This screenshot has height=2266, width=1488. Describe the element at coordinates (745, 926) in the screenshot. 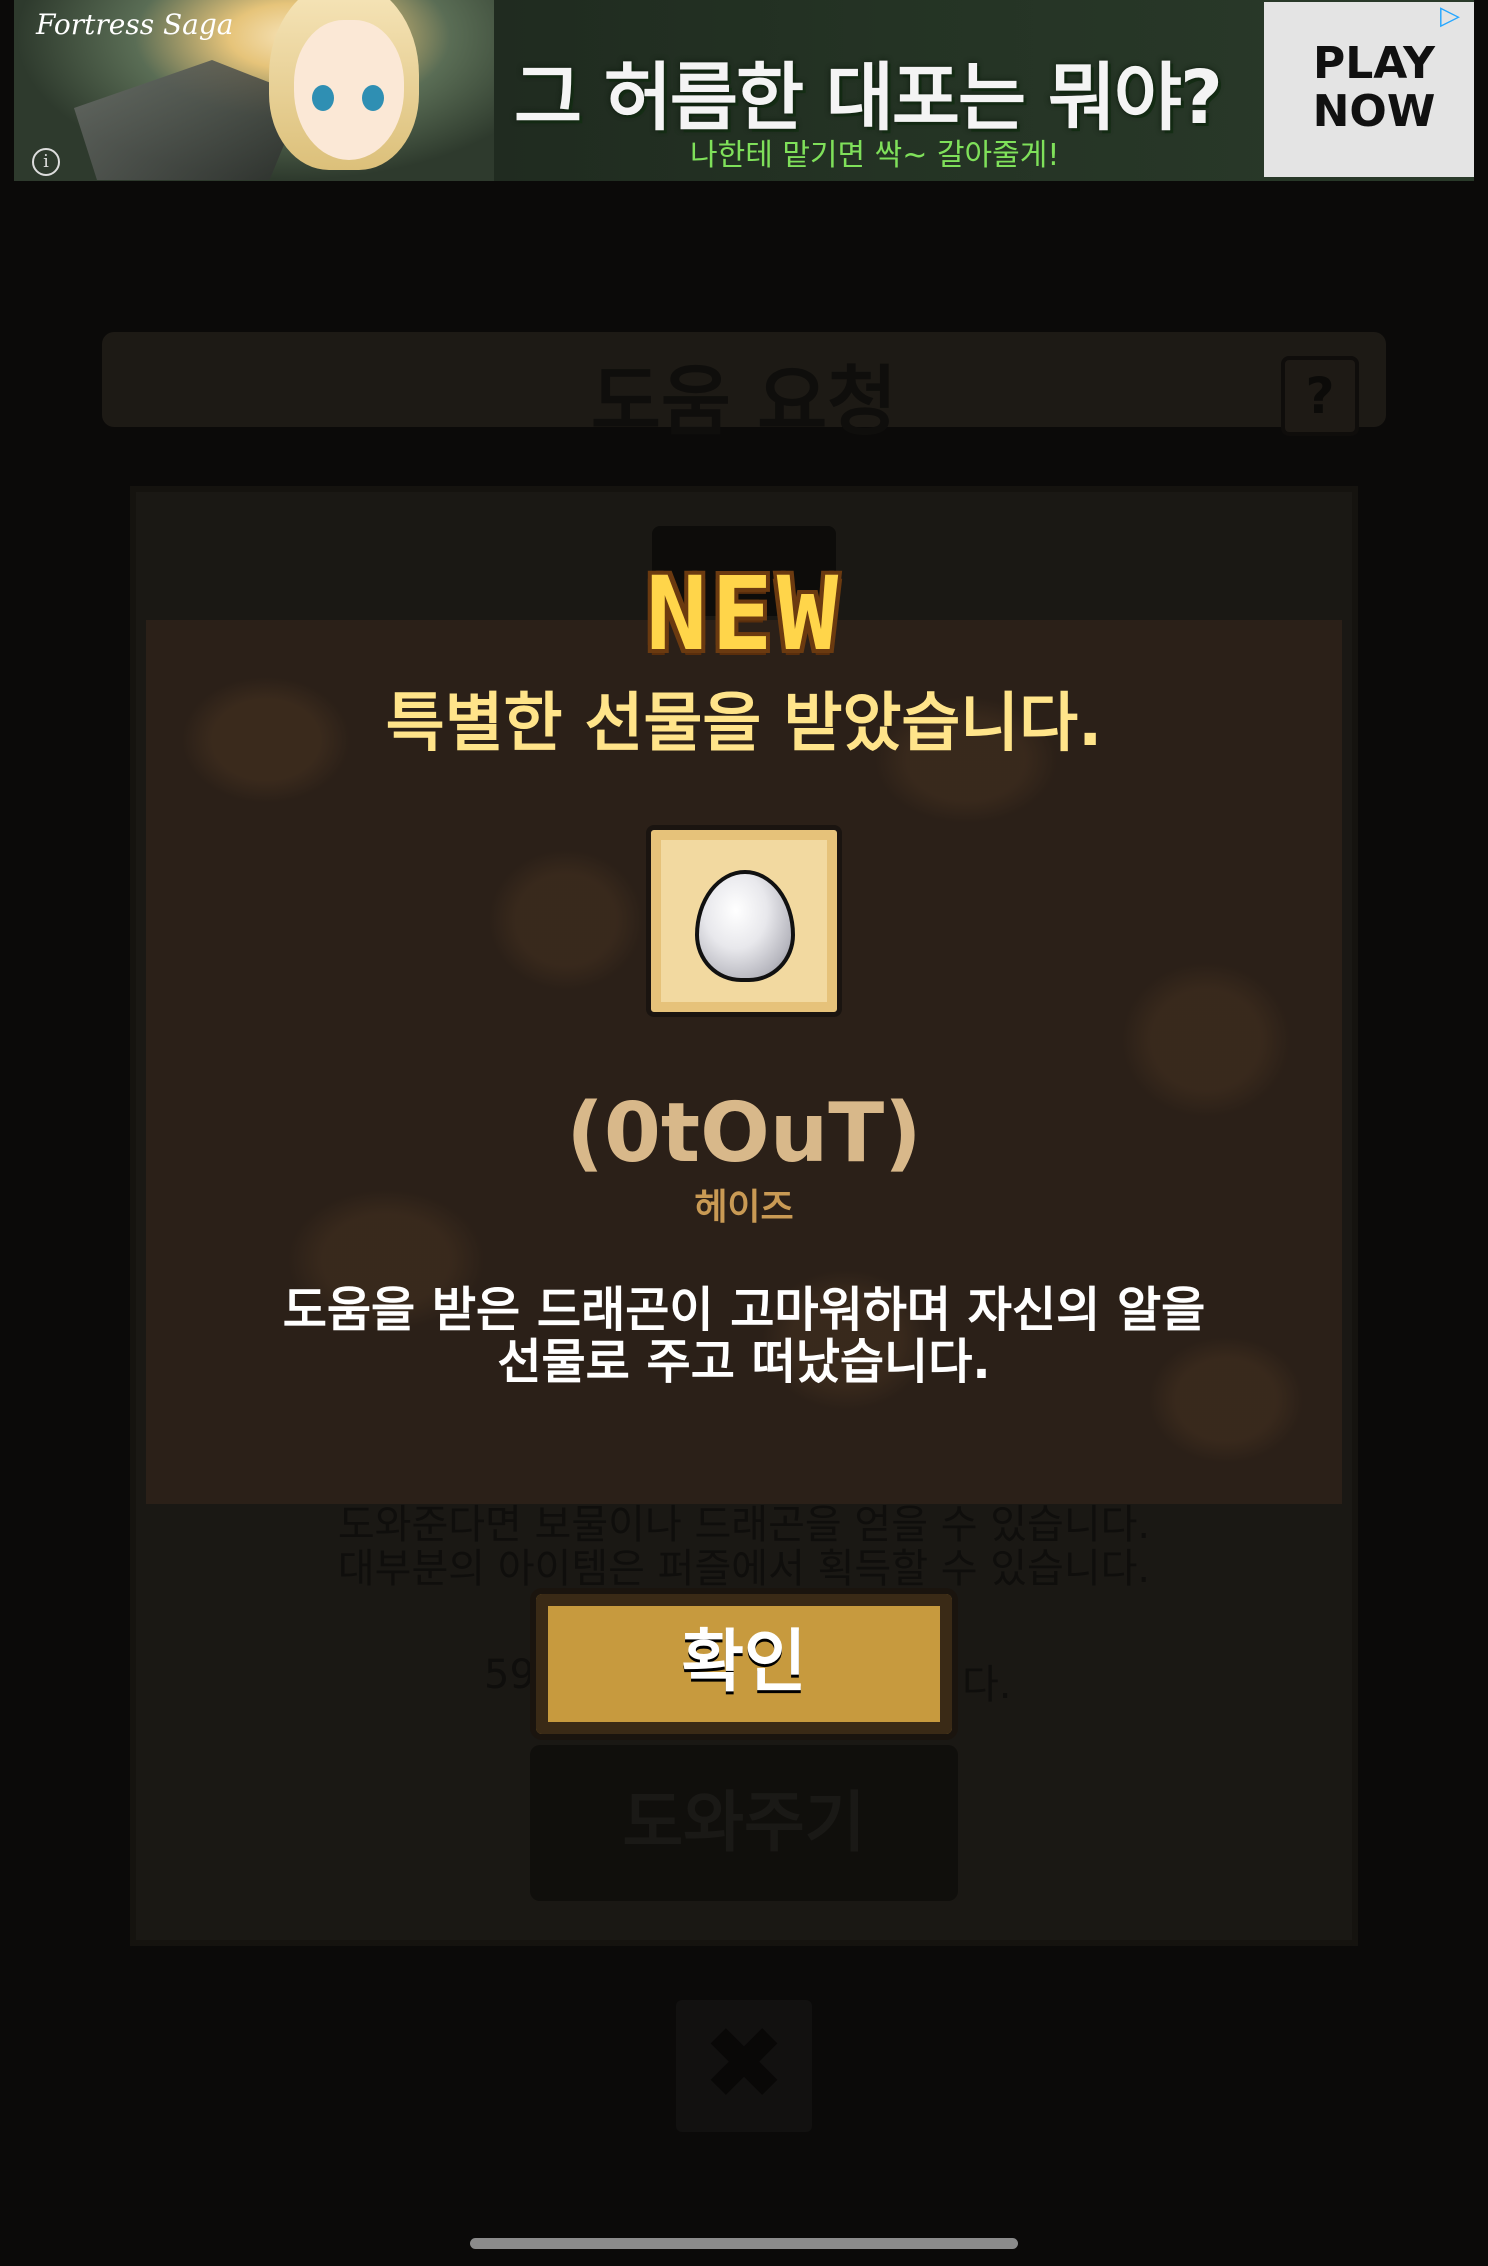

I see `dragon-egg-icon` at that location.